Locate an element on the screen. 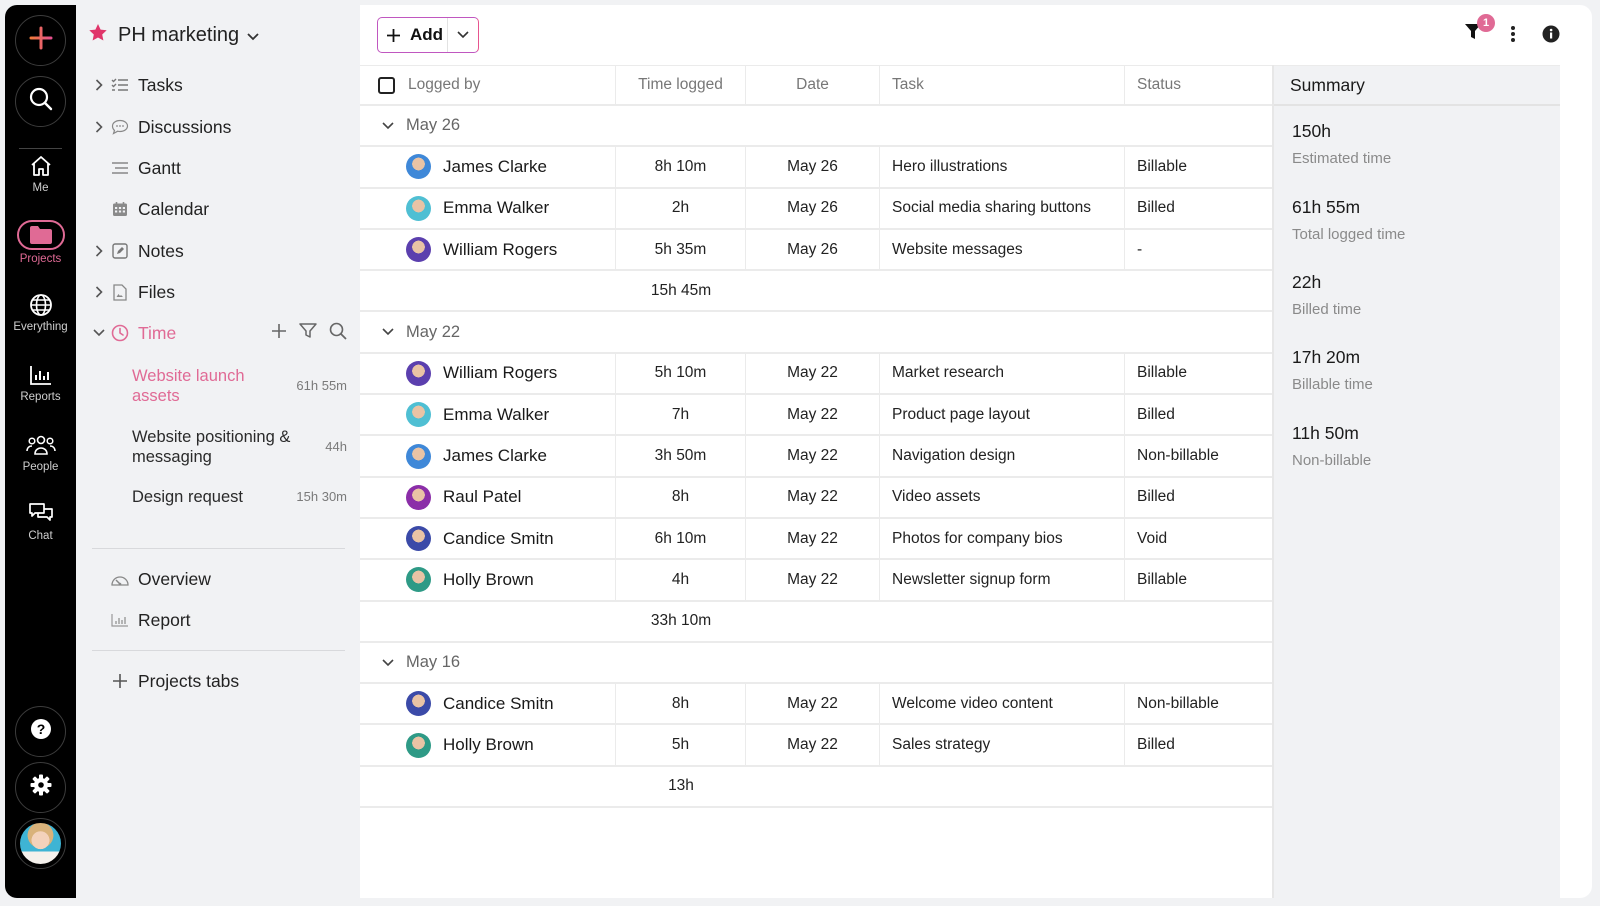 The image size is (1600, 906). date-group-header: May 26 is located at coordinates (816, 127).